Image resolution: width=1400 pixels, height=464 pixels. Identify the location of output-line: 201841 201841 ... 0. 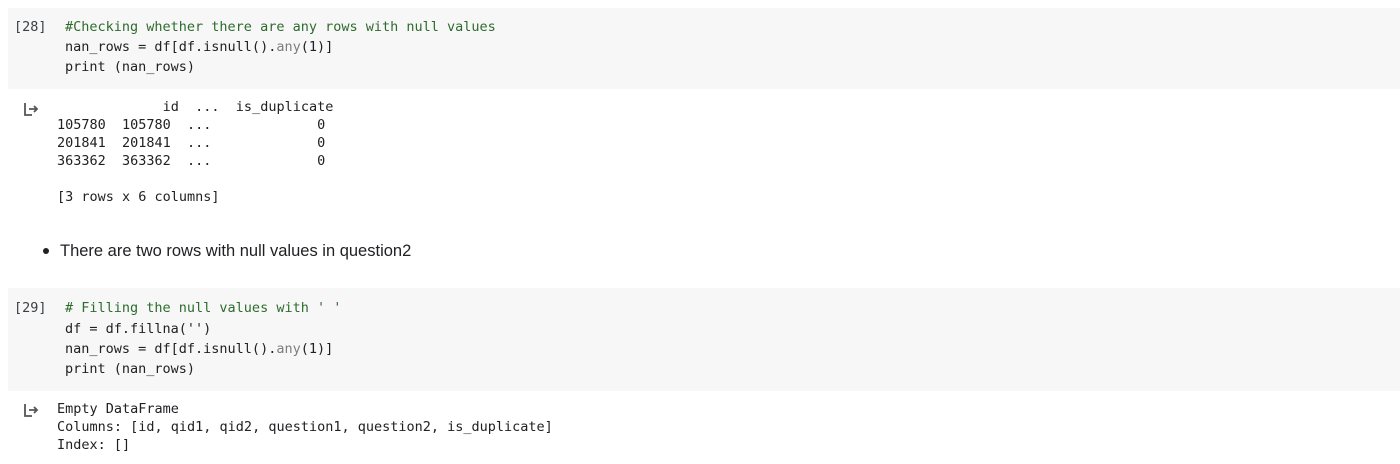
(191, 143).